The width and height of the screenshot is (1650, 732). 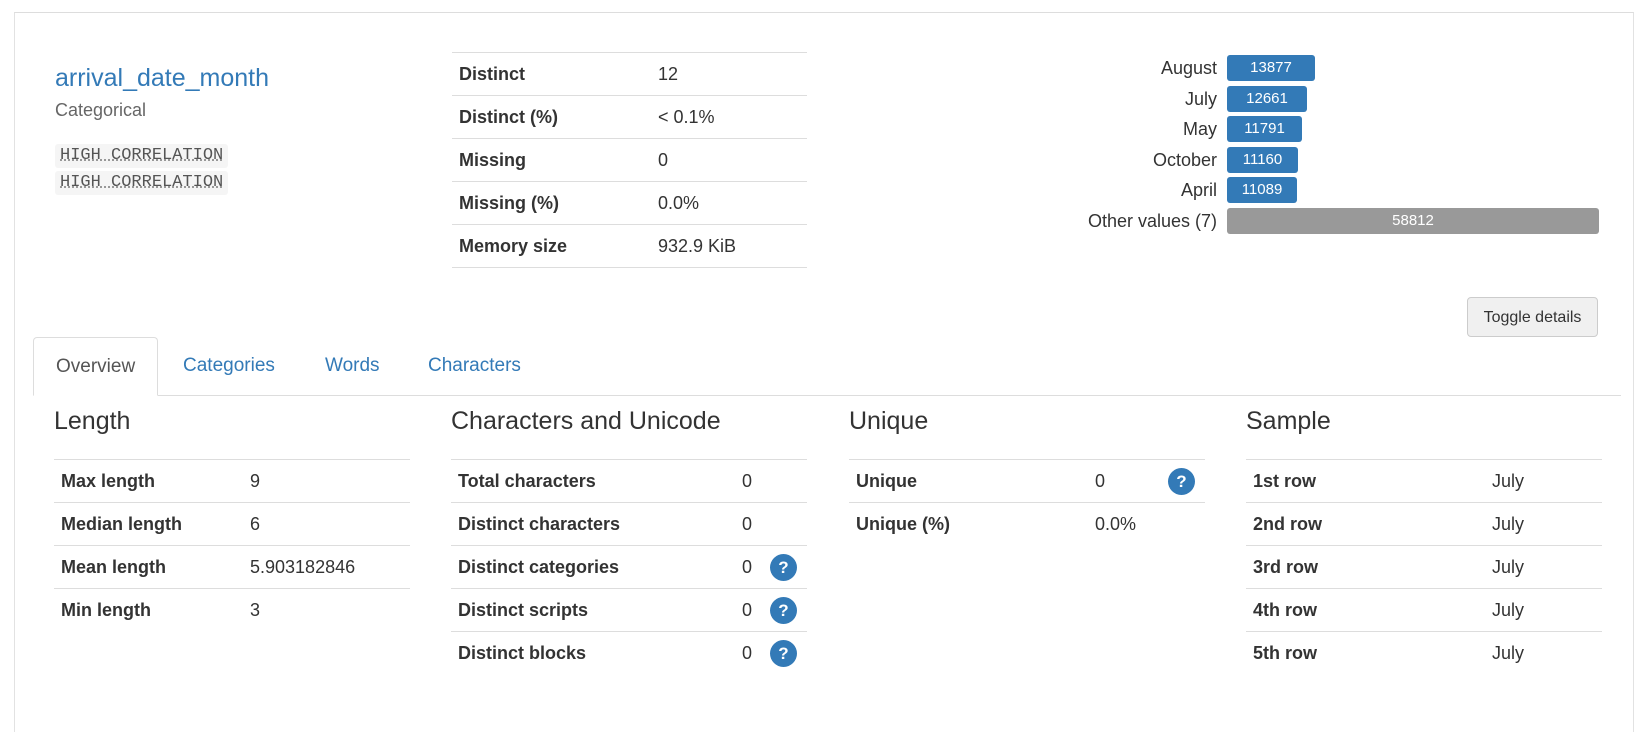 I want to click on sample-label: 1st row, so click(x=1365, y=481).